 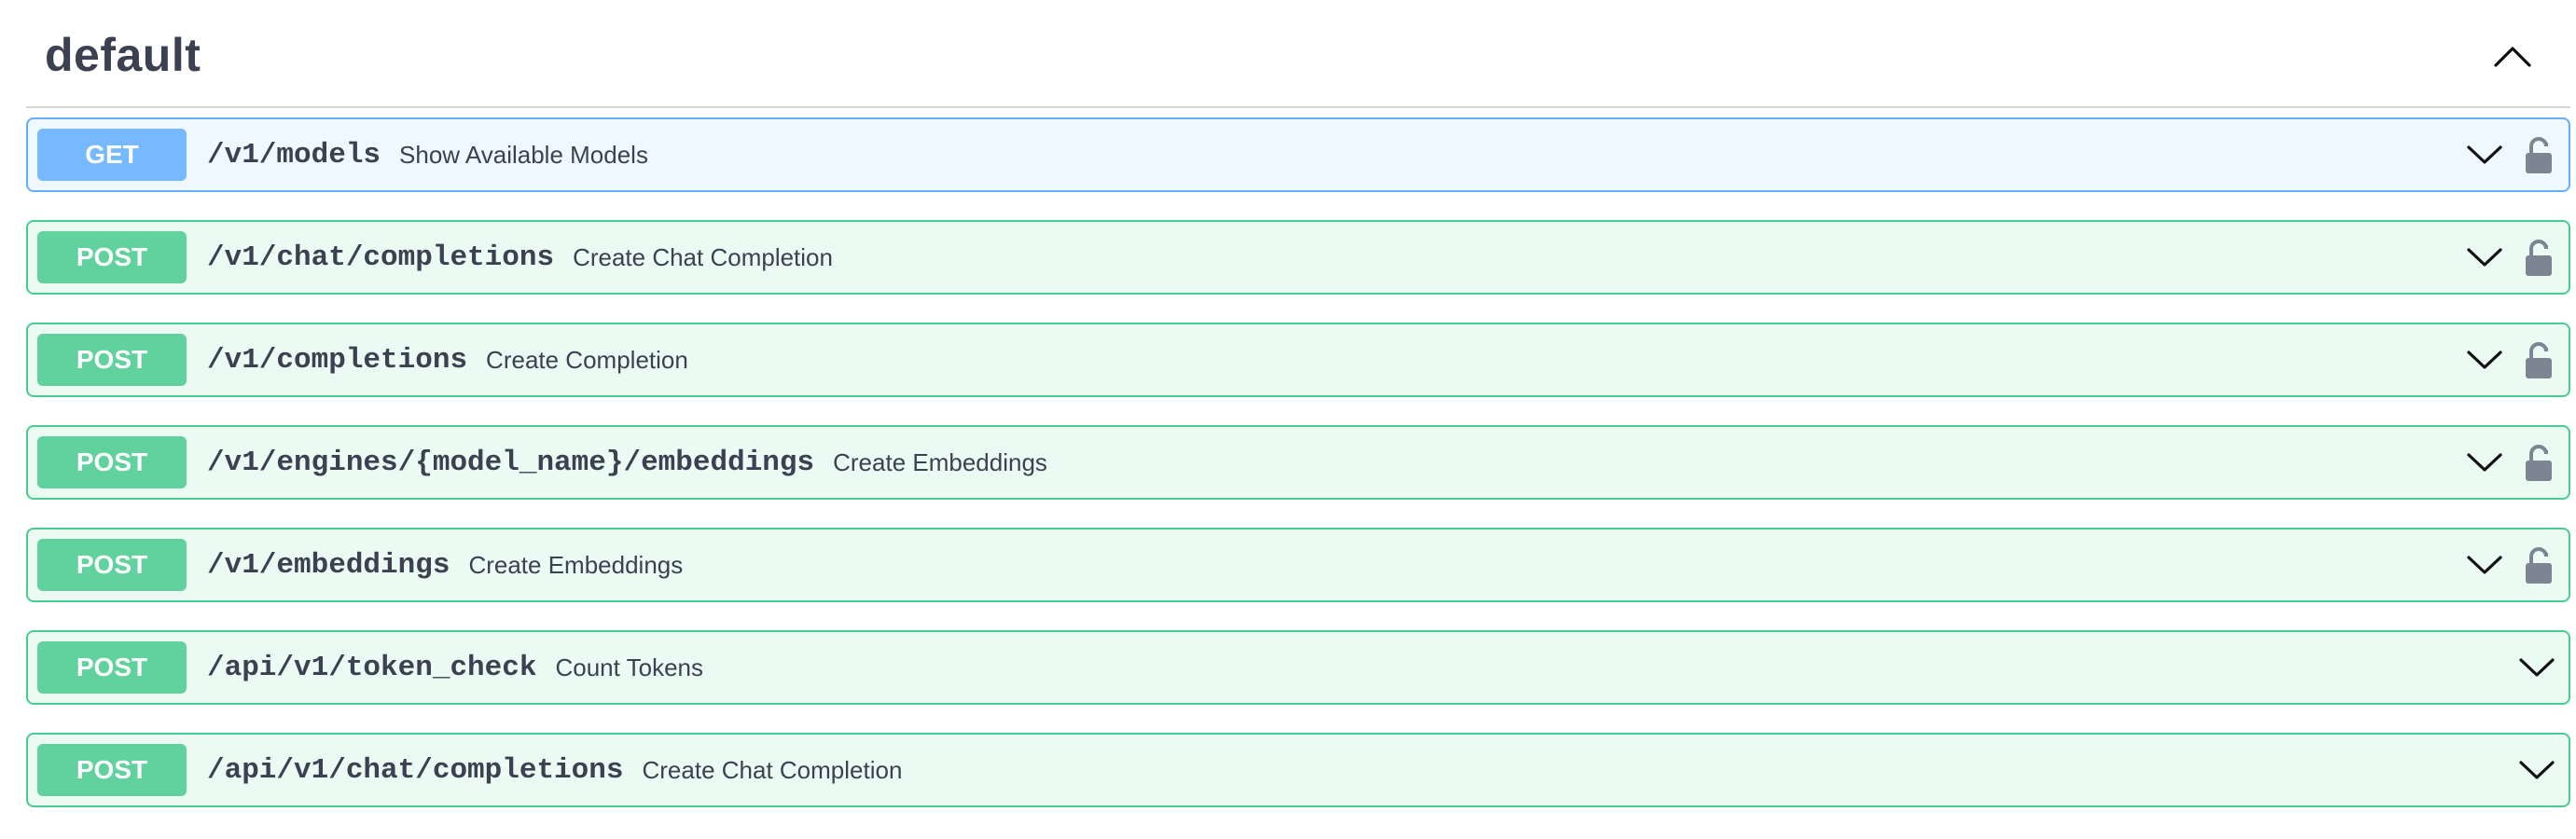 I want to click on operation-path: /v1/models, so click(x=294, y=155).